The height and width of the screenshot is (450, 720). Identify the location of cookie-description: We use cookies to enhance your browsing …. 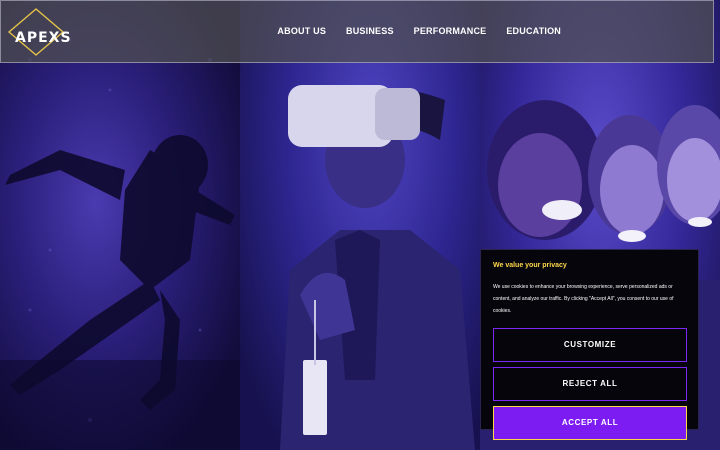
(583, 299).